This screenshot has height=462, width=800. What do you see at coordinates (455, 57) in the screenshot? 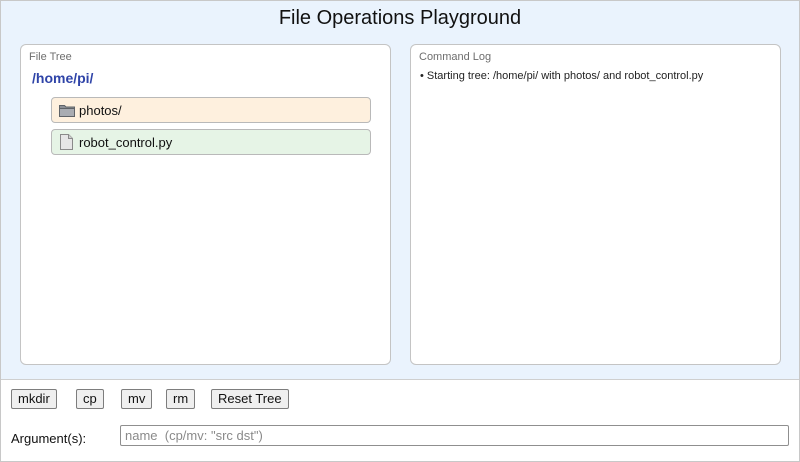
I see `command-log-label: Command Log` at bounding box center [455, 57].